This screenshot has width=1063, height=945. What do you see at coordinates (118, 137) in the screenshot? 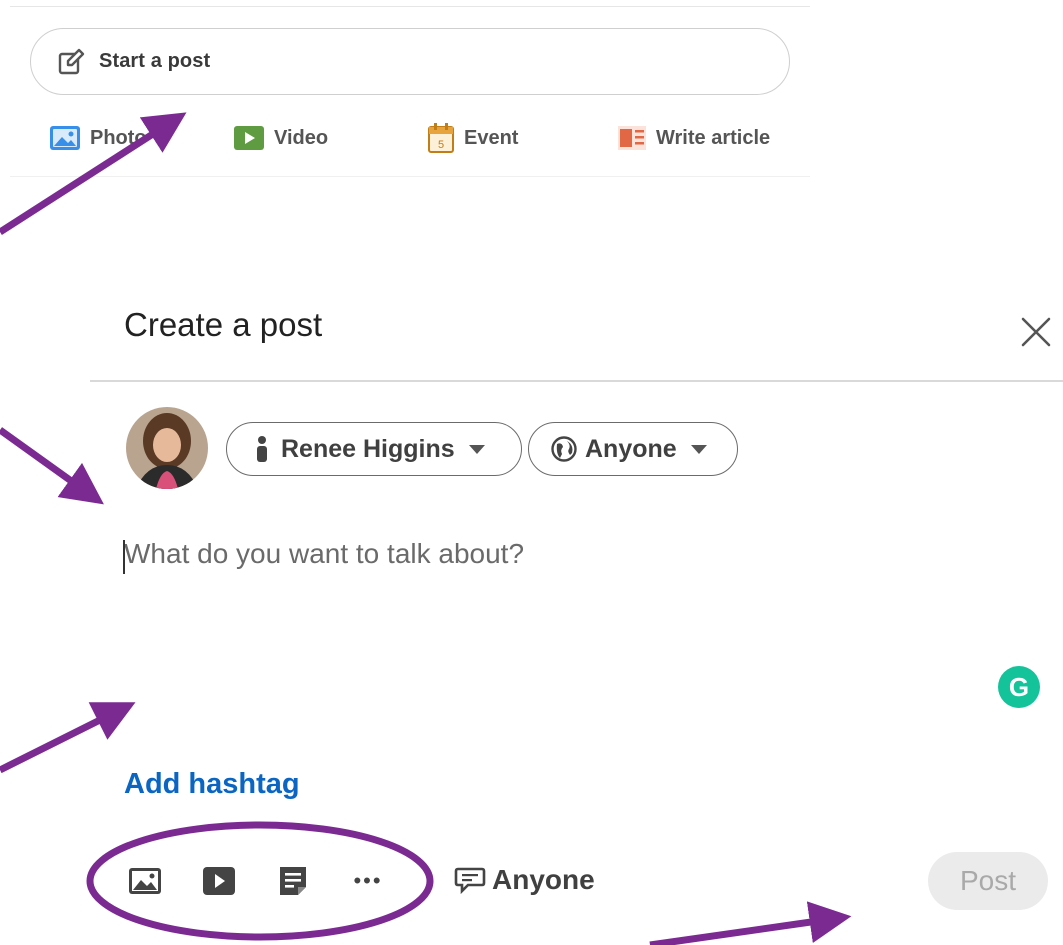
I see `photo-label: Photo` at bounding box center [118, 137].